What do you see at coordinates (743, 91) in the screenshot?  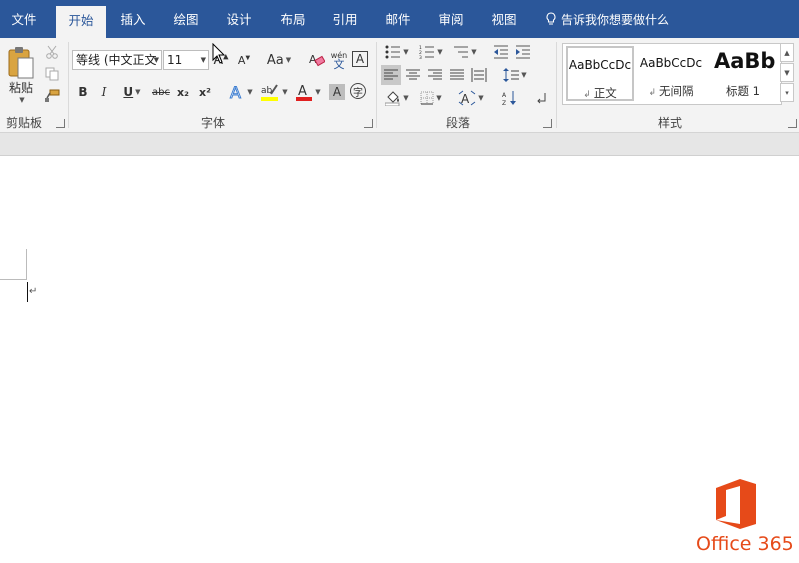 I see `style-name: 标题 1` at bounding box center [743, 91].